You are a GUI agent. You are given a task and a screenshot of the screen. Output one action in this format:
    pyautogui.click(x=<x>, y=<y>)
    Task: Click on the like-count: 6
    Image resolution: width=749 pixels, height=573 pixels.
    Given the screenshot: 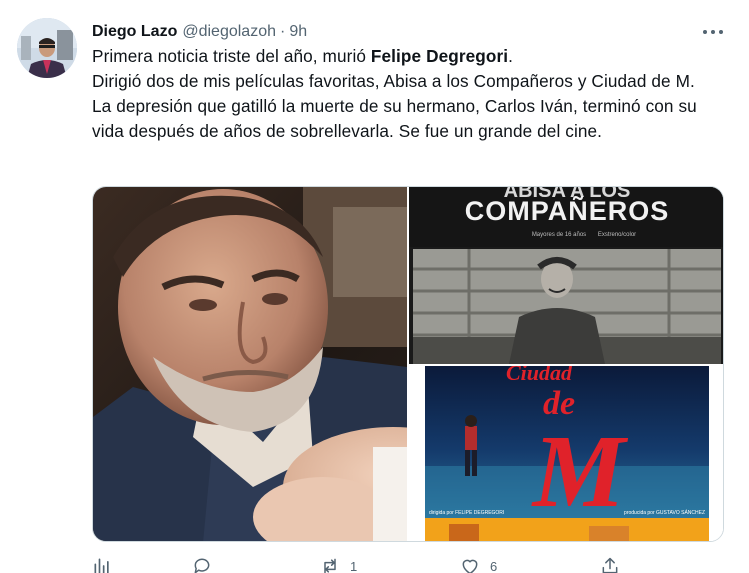 What is the action you would take?
    pyautogui.click(x=494, y=565)
    